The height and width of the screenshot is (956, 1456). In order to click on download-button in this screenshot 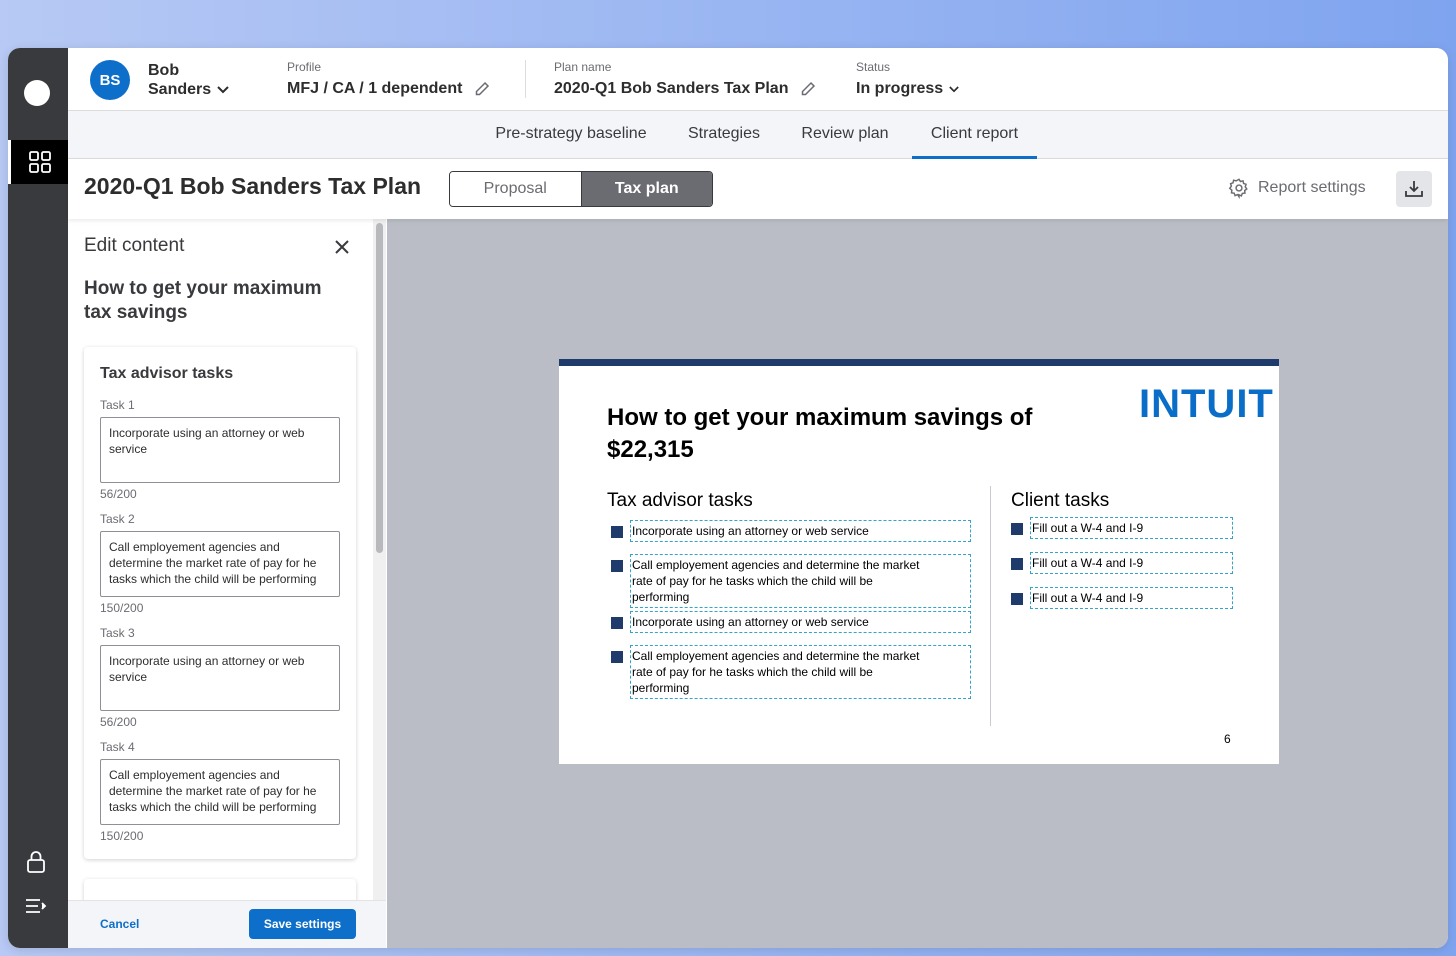, I will do `click(1414, 189)`.